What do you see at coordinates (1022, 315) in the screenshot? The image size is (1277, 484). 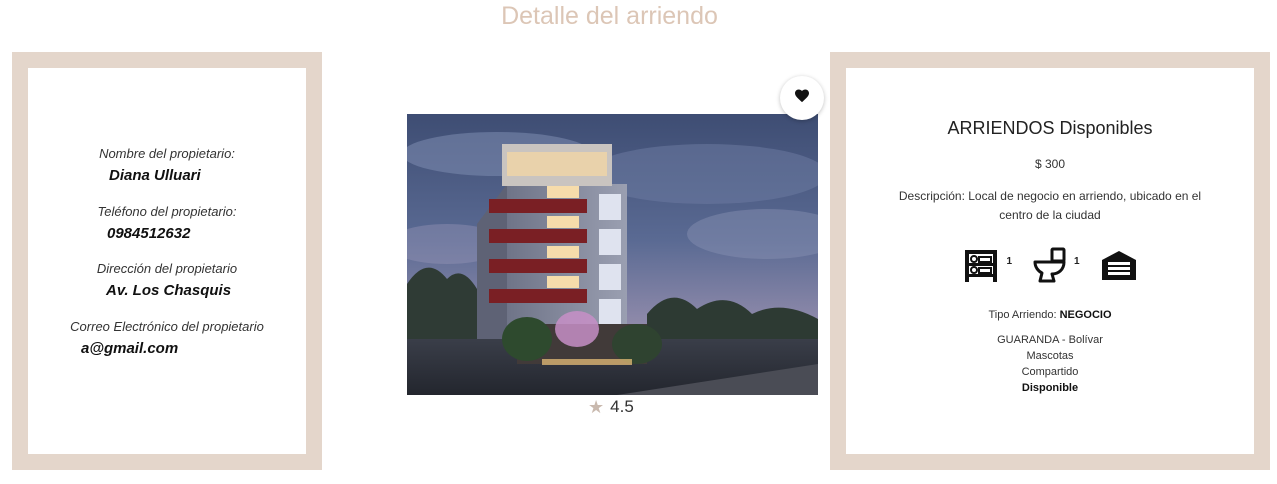 I see `rental-type-label: Tipo Arriendo:` at bounding box center [1022, 315].